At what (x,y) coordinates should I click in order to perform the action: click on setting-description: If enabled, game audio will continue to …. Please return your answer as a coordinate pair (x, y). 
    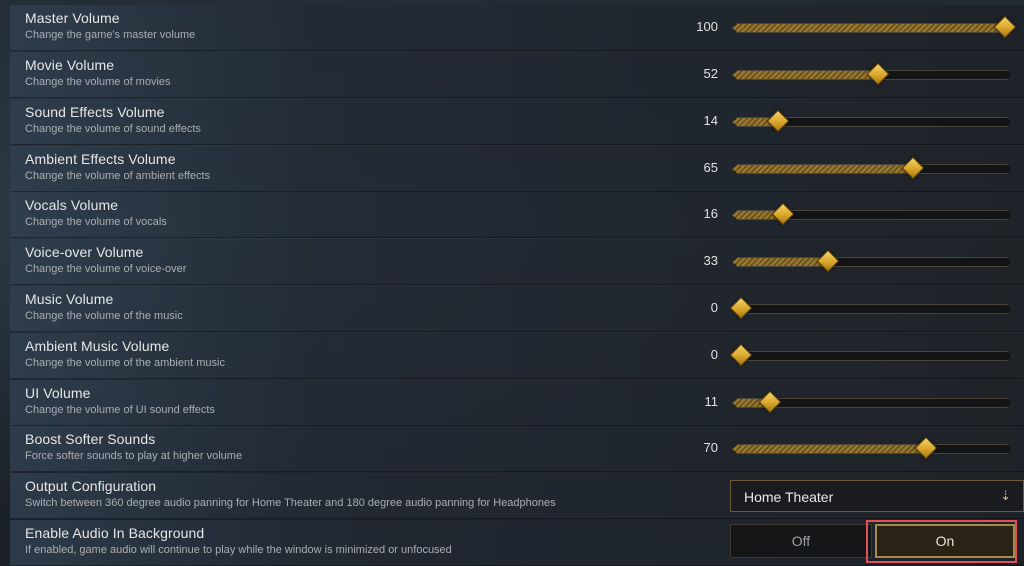
    Looking at the image, I should click on (238, 550).